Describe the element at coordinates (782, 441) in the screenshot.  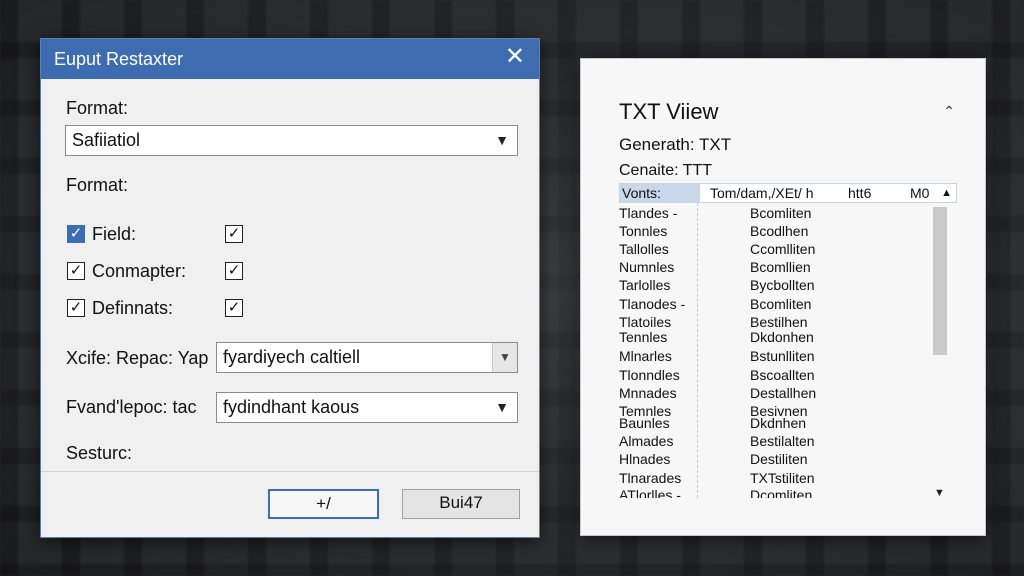
I see `list-item-value: Bestilalten` at that location.